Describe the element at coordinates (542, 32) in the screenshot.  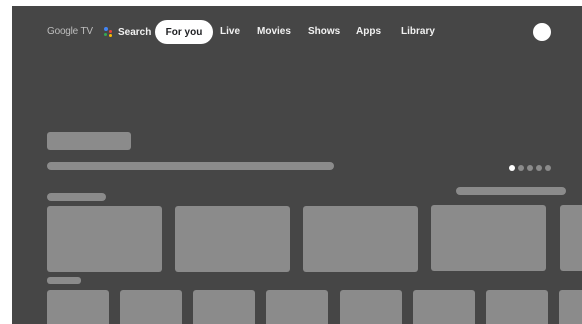
I see `avatar` at that location.